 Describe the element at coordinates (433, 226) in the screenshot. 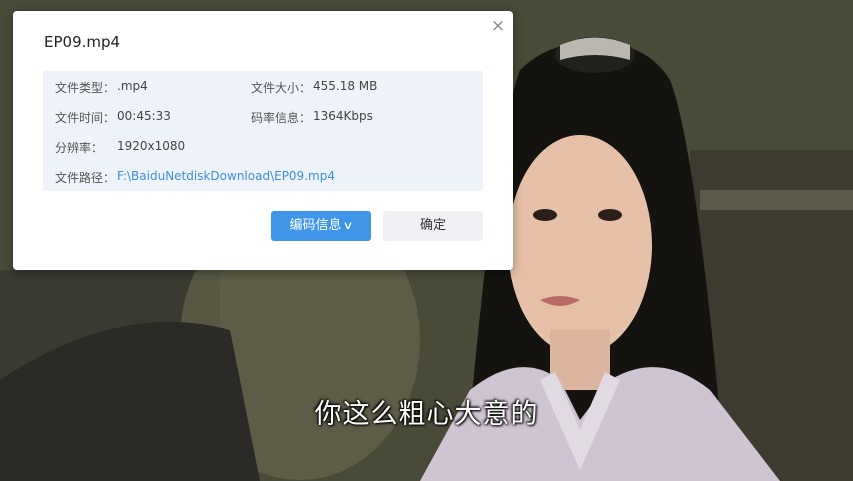

I see `ok-button: 确定` at that location.